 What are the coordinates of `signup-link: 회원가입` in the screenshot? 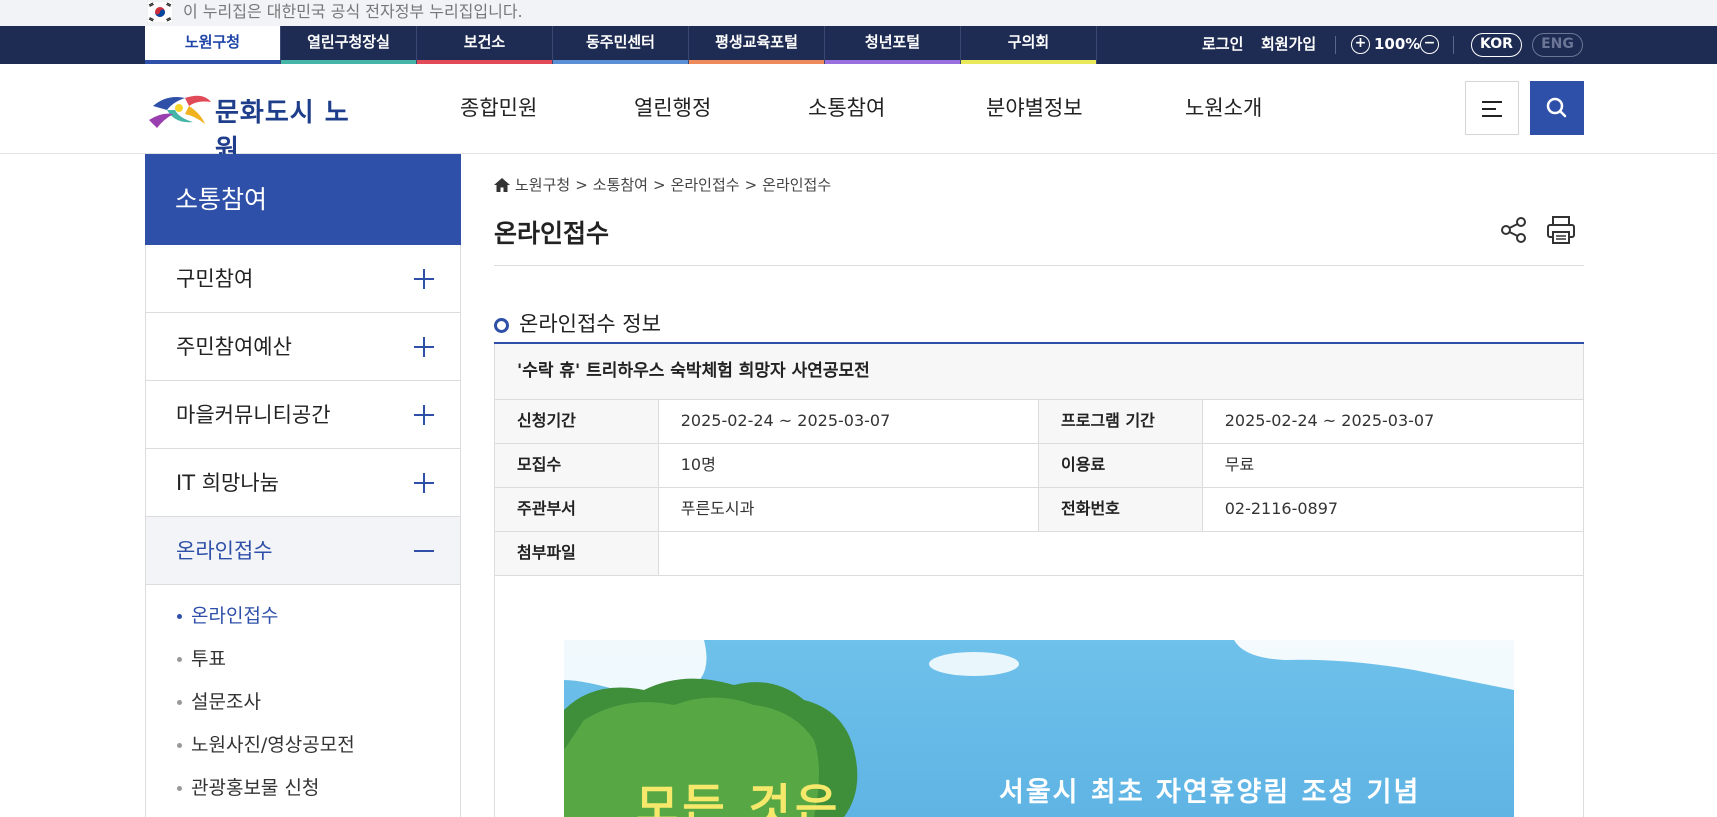 It's located at (1288, 45).